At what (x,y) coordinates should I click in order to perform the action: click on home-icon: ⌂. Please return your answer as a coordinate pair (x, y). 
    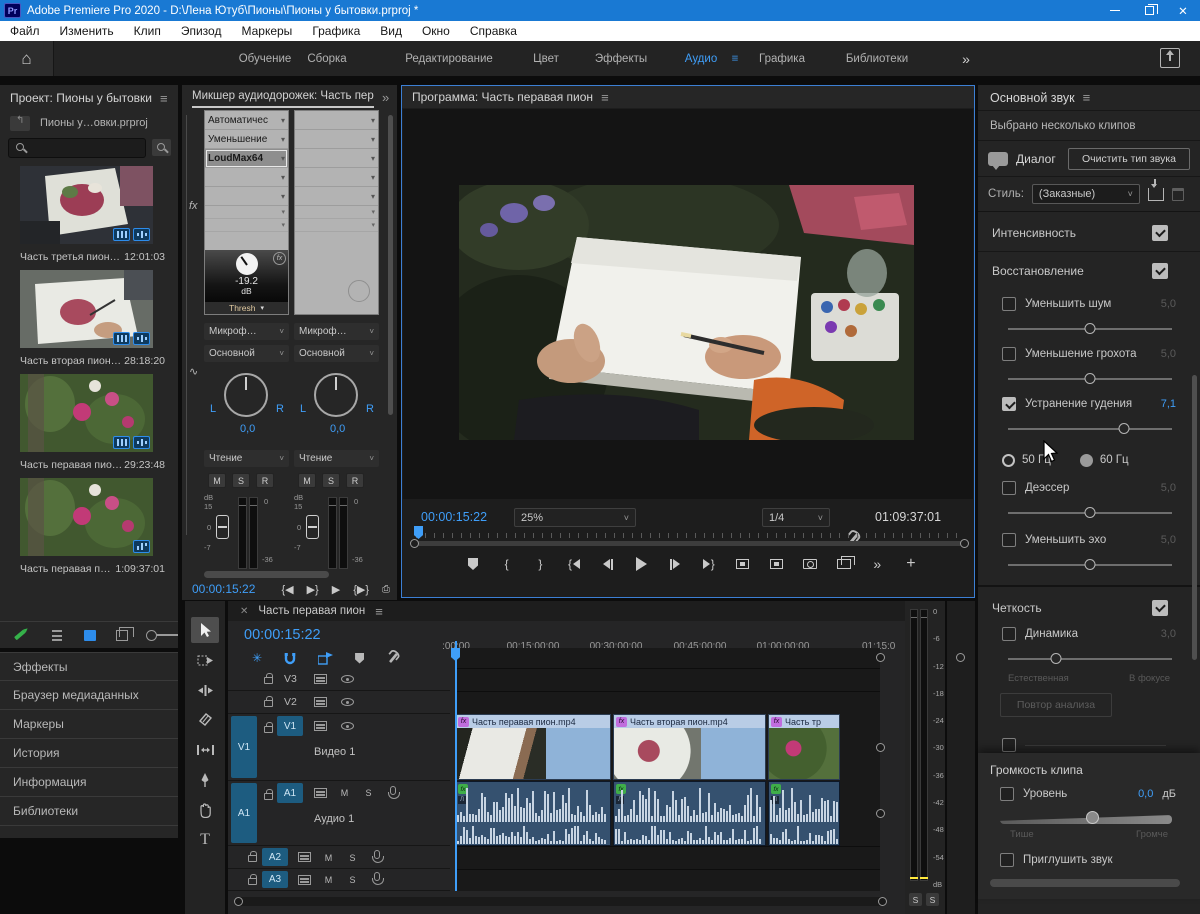
    Looking at the image, I should click on (27, 58).